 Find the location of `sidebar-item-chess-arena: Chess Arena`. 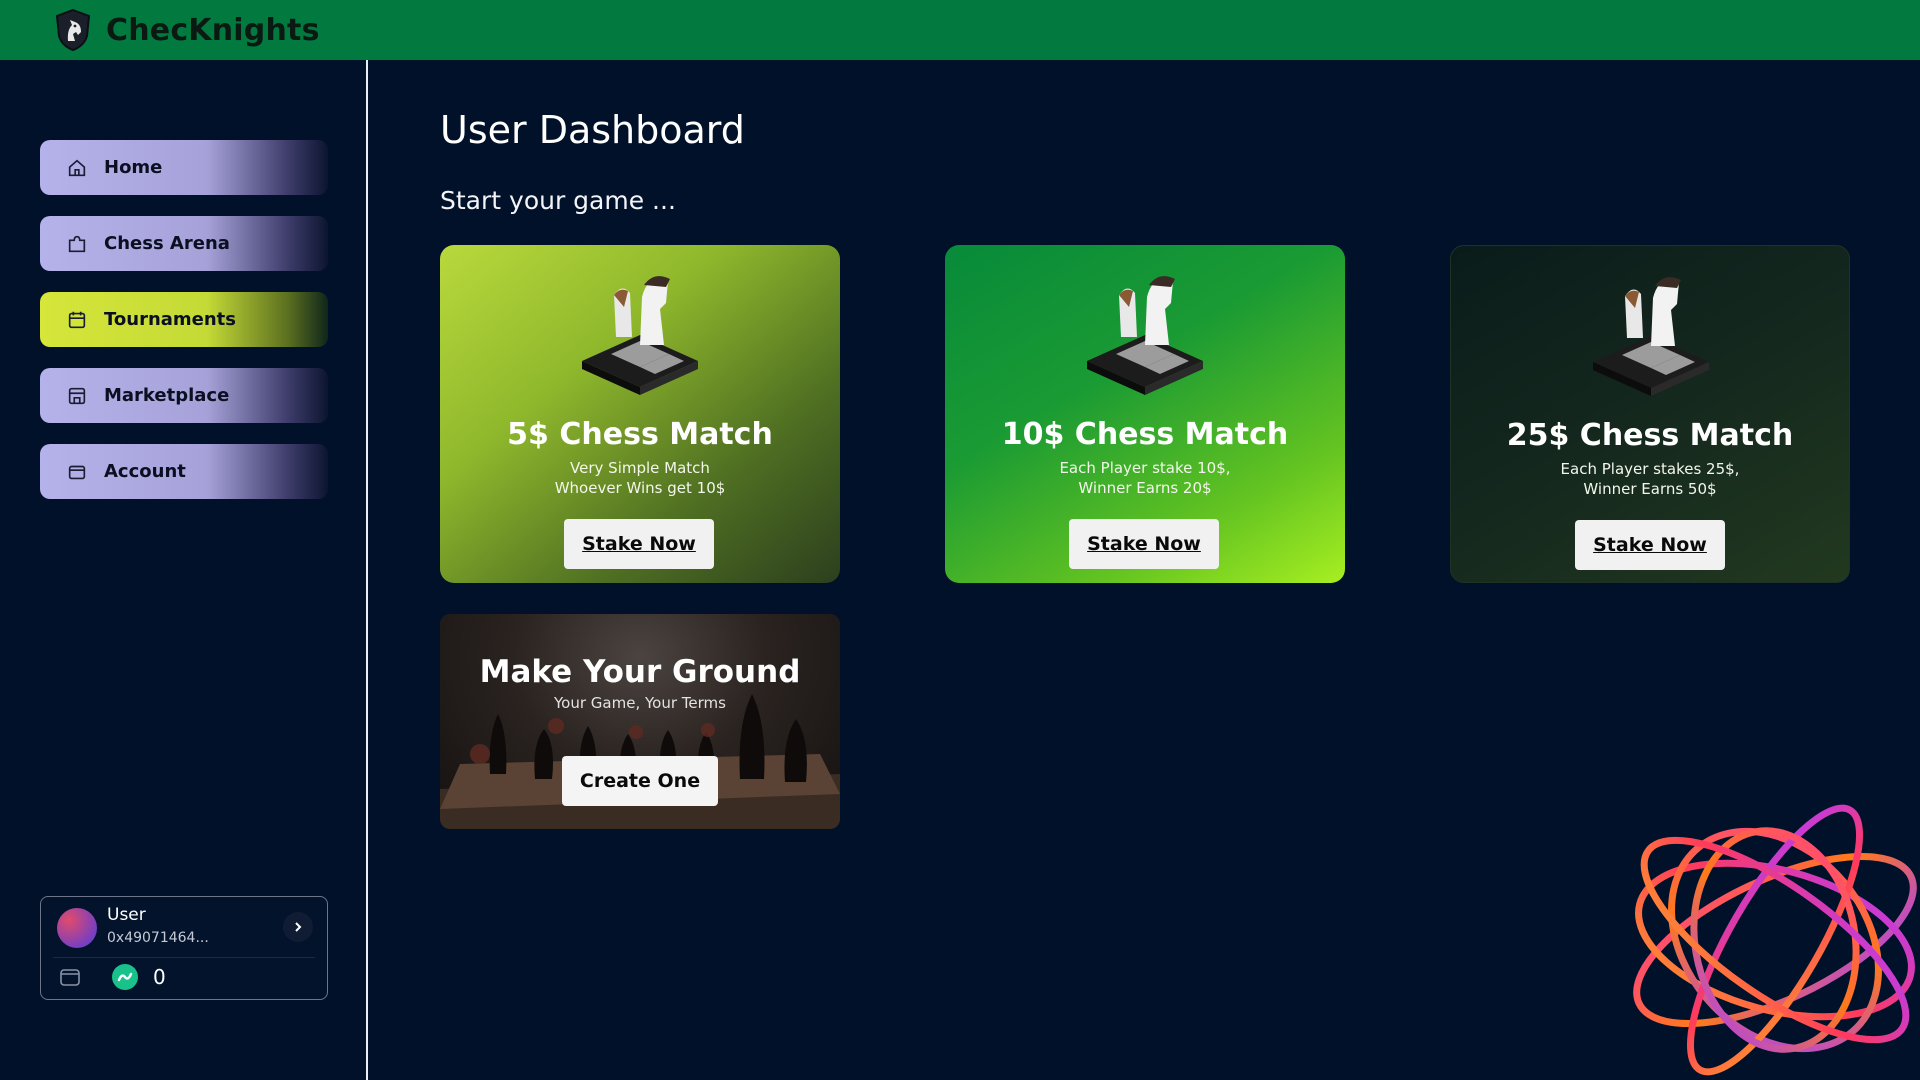

sidebar-item-chess-arena: Chess Arena is located at coordinates (184, 243).